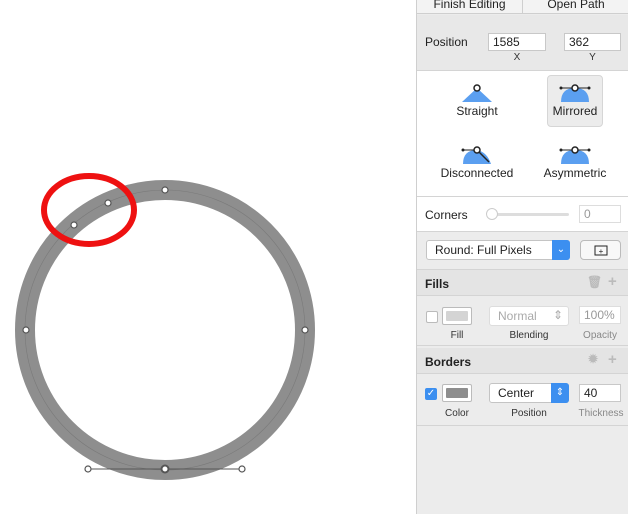 Image resolution: width=628 pixels, height=517 pixels. Describe the element at coordinates (592, 57) in the screenshot. I see `y-caption: Y` at that location.